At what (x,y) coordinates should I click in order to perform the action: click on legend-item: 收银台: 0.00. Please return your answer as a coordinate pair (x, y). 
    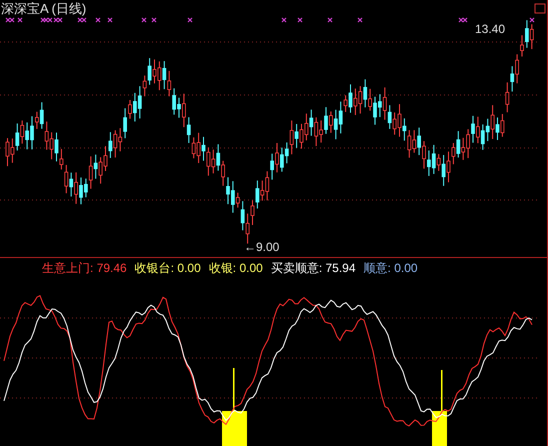
    Looking at the image, I should click on (167, 268).